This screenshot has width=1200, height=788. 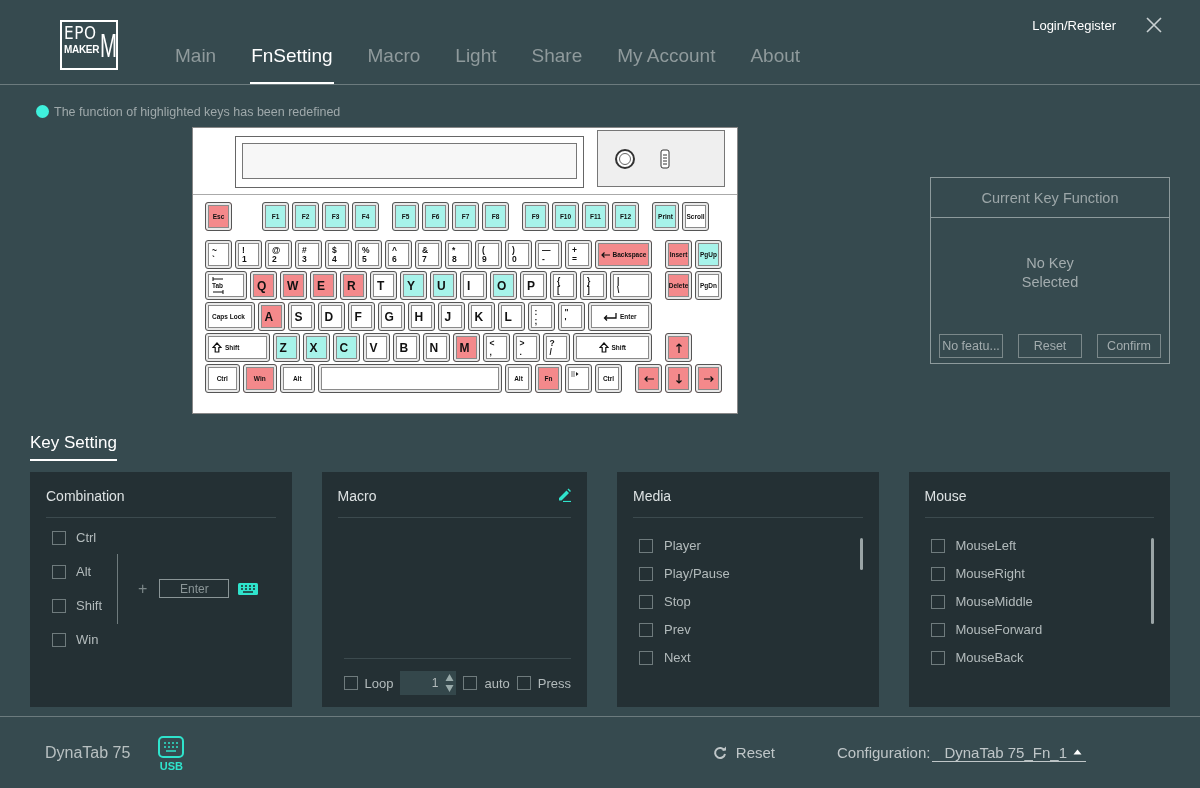 I want to click on keyboard-key: E, so click(x=323, y=285).